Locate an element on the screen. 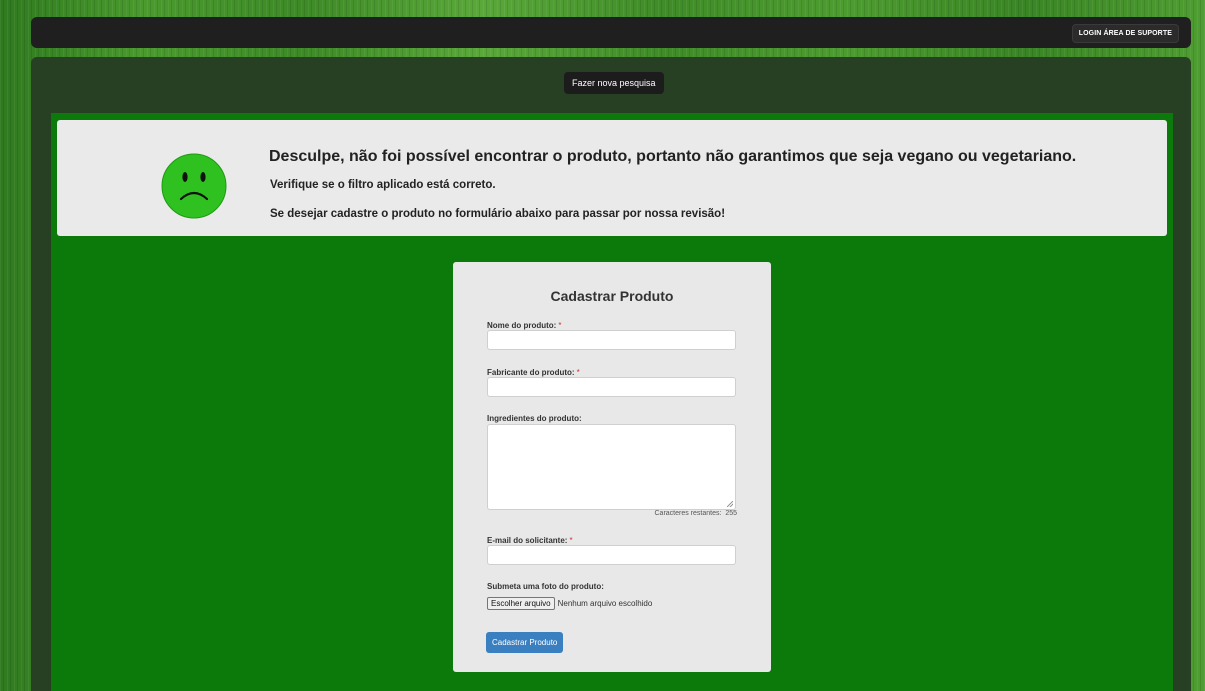 This screenshot has height=691, width=1205. new-search-button: Fazer nova pesquisa is located at coordinates (614, 83).